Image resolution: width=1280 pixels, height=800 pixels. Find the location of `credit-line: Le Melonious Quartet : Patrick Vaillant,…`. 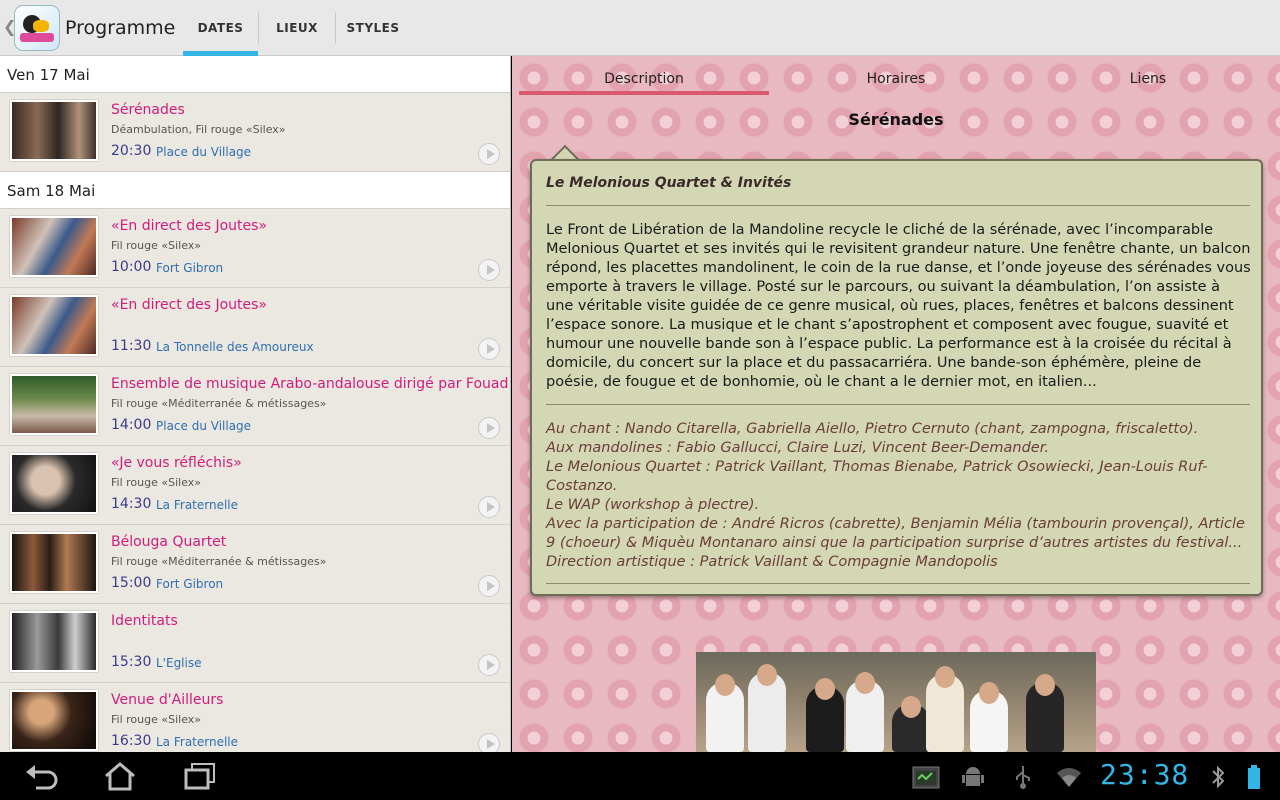

credit-line: Le Melonious Quartet : Patrick Vaillant,… is located at coordinates (877, 476).